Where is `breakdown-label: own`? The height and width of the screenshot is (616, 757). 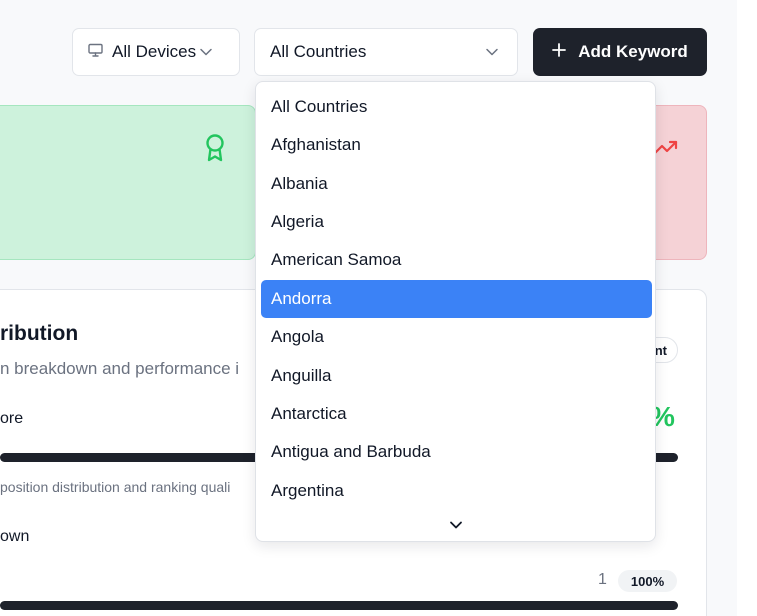
breakdown-label: own is located at coordinates (15, 536).